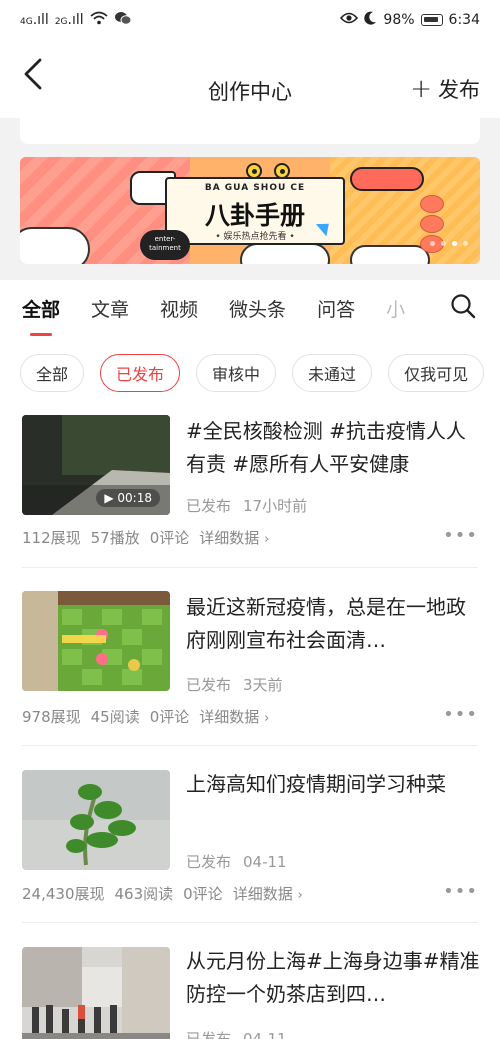 Image resolution: width=500 pixels, height=1039 pixels. What do you see at coordinates (449, 243) in the screenshot?
I see `carousel-dots` at bounding box center [449, 243].